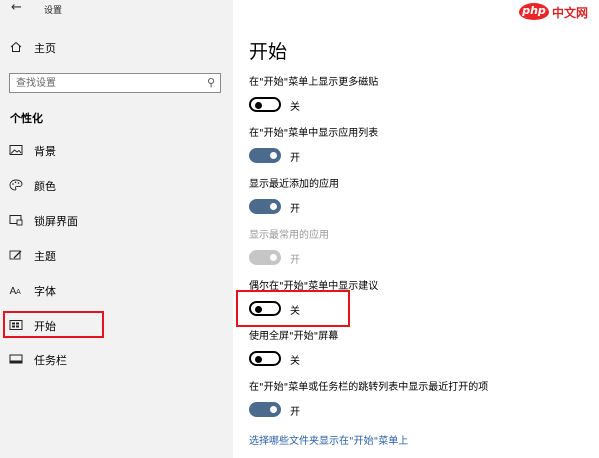 The image size is (599, 458). I want to click on home-icon, so click(16, 46).